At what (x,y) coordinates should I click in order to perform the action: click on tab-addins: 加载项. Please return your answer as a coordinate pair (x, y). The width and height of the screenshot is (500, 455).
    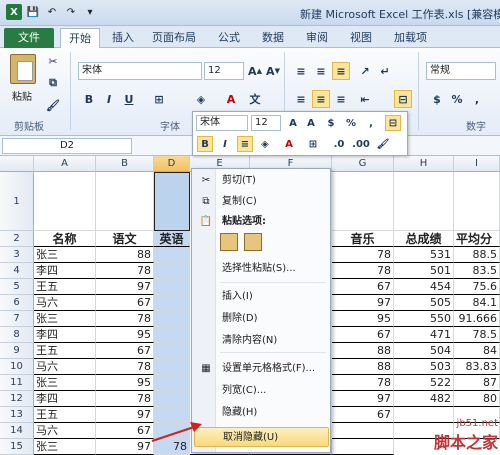
    Looking at the image, I should click on (410, 38).